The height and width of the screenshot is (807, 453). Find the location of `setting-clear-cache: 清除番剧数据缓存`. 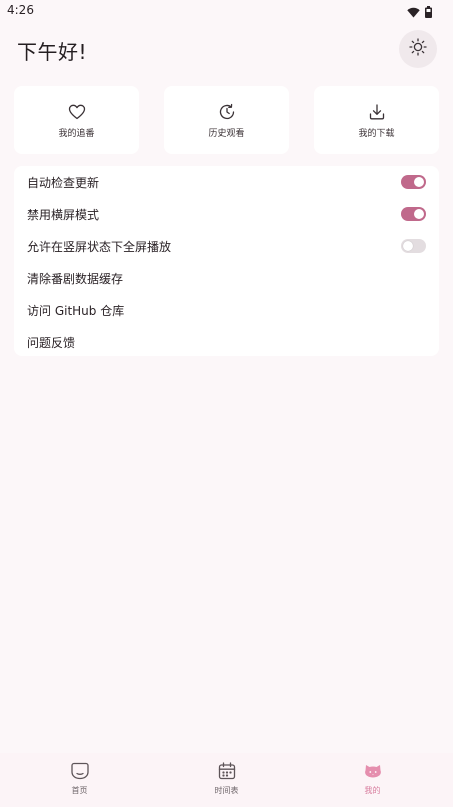

setting-clear-cache: 清除番剧数据缓存 is located at coordinates (226, 278).